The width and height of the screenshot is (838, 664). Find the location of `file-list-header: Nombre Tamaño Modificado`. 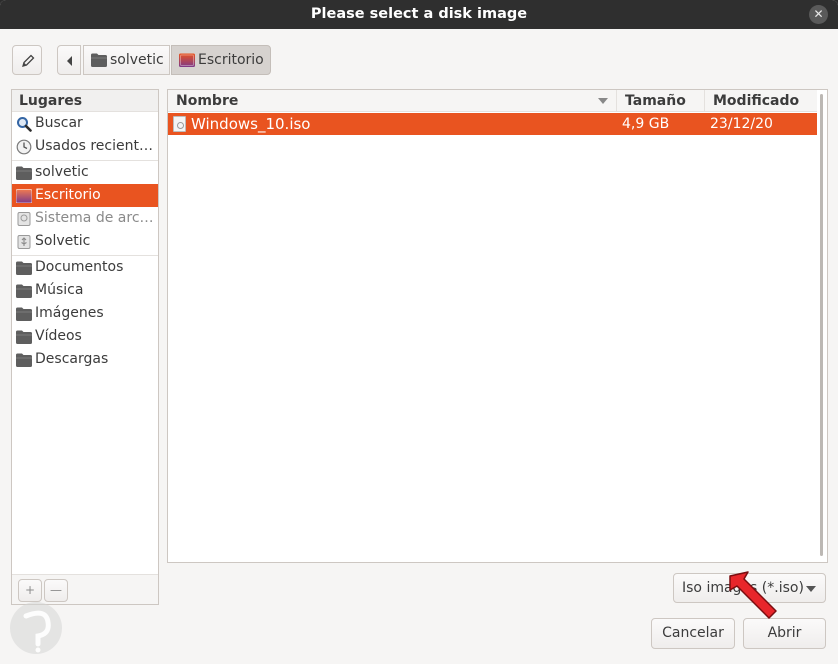

file-list-header: Nombre Tamaño Modificado is located at coordinates (492, 101).